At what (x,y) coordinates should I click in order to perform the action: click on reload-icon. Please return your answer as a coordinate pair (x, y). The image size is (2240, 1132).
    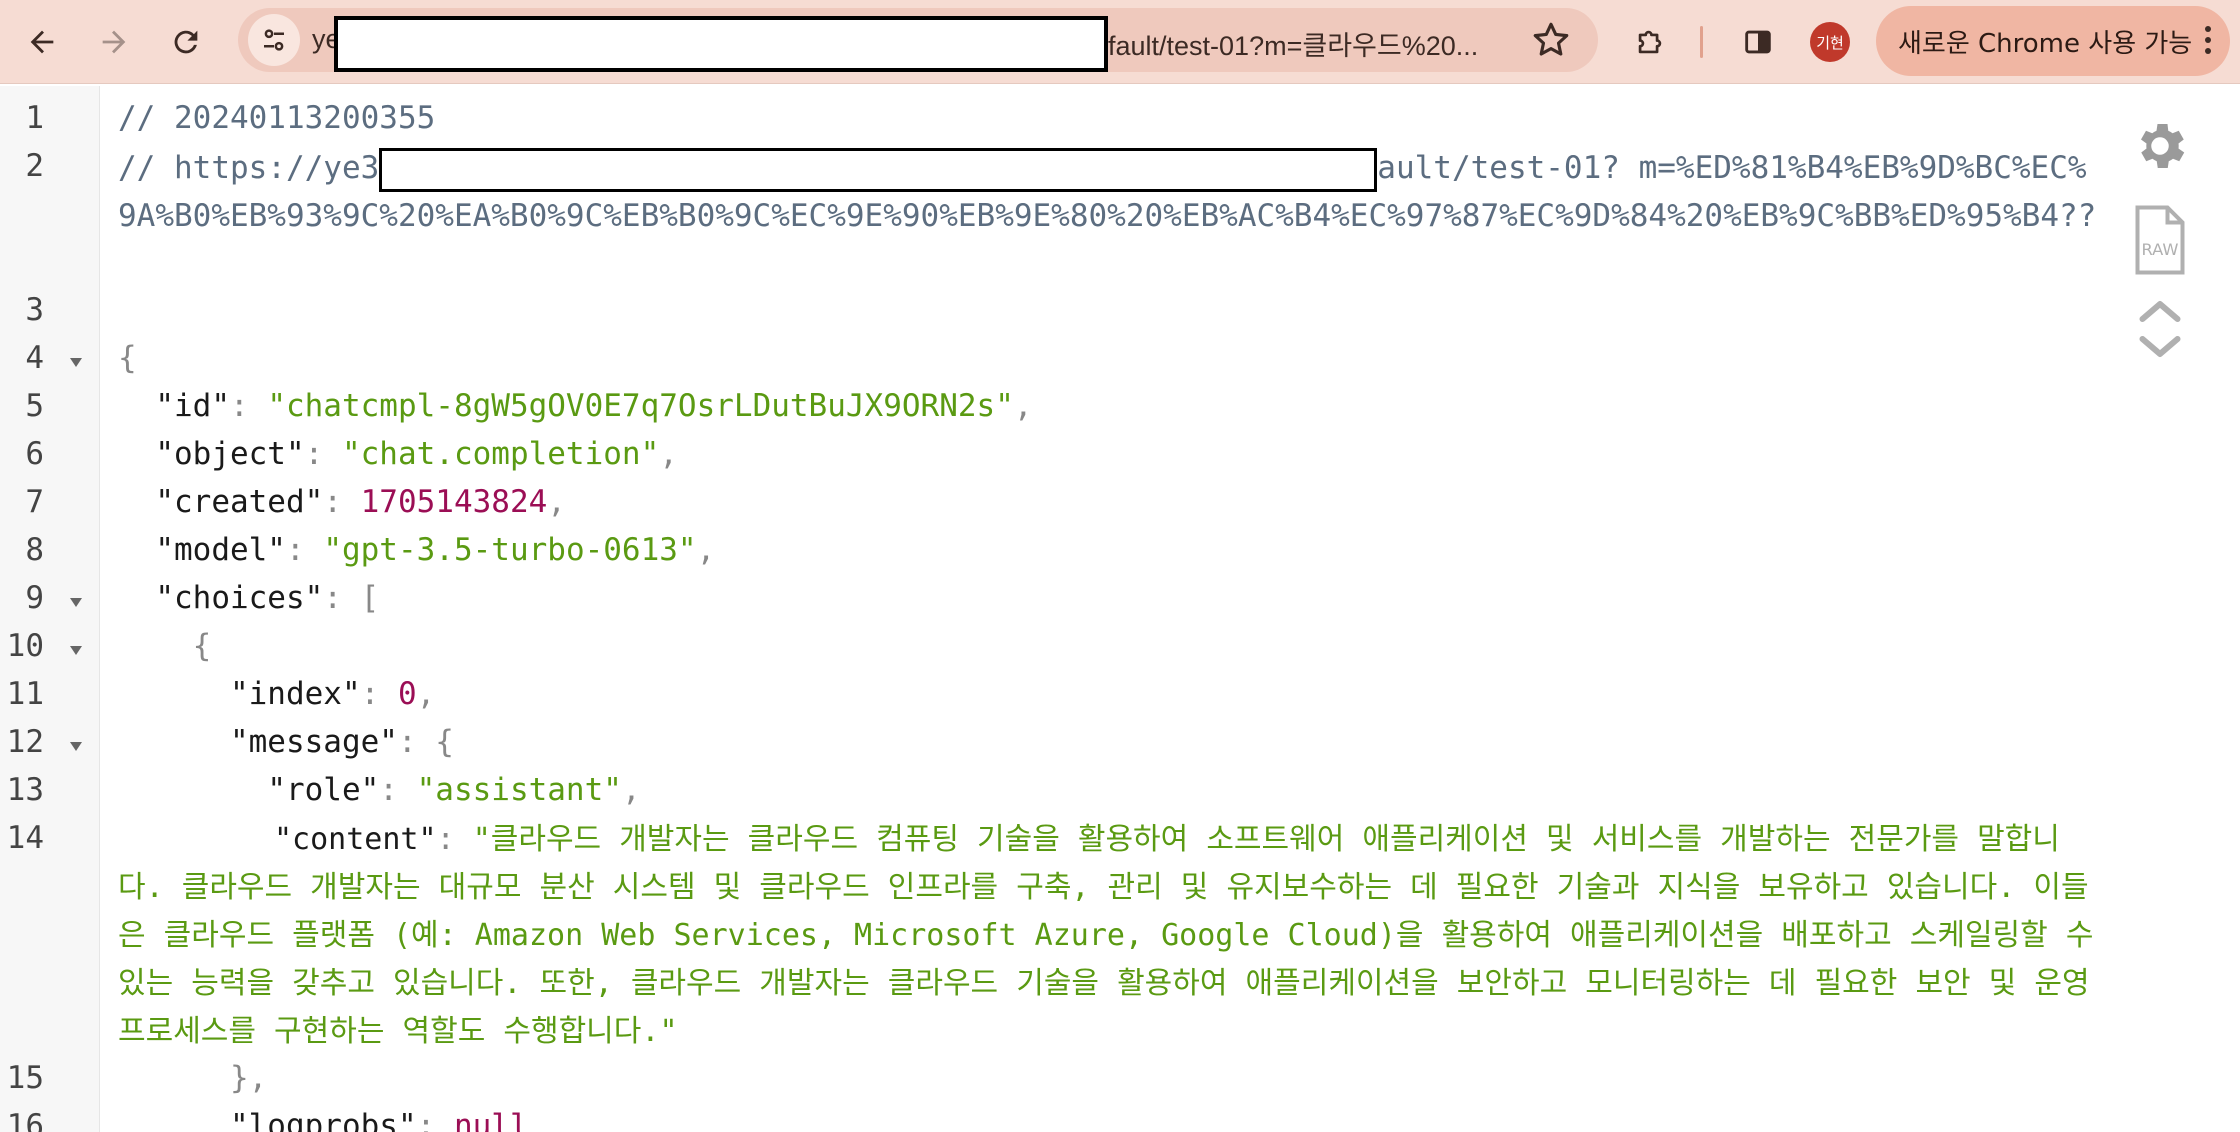
    Looking at the image, I should click on (186, 42).